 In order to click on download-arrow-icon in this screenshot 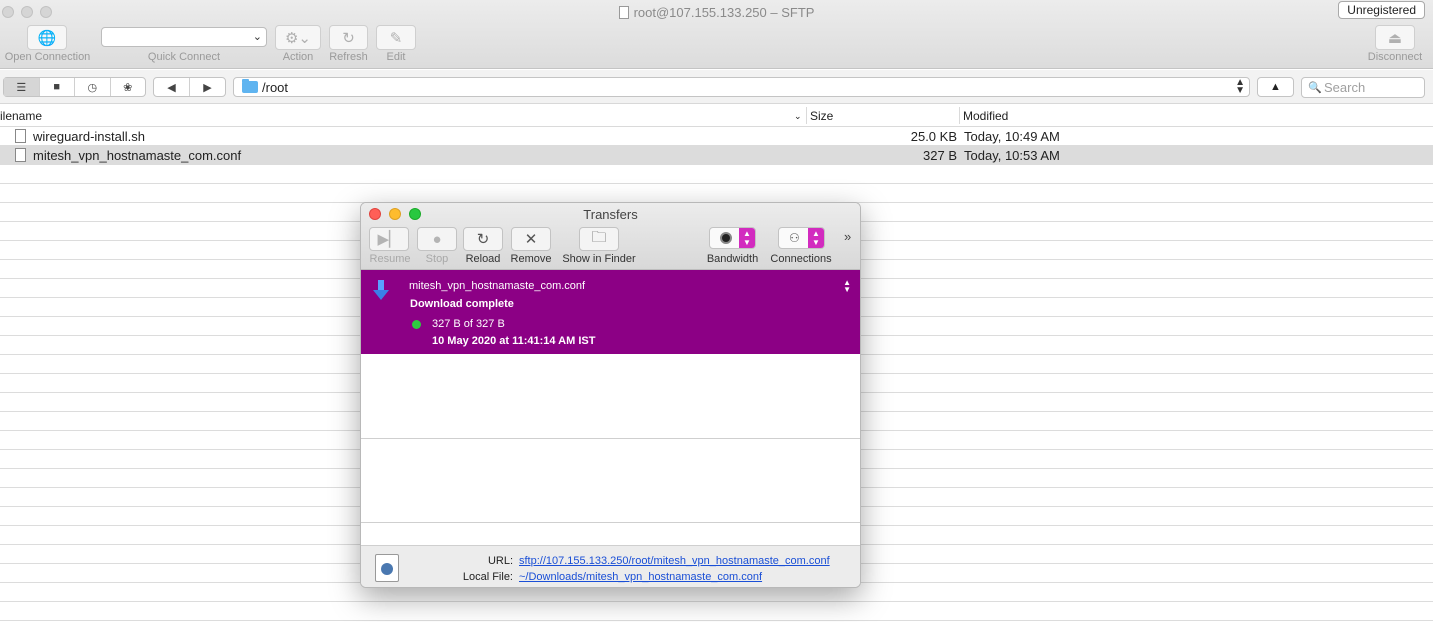, I will do `click(381, 290)`.